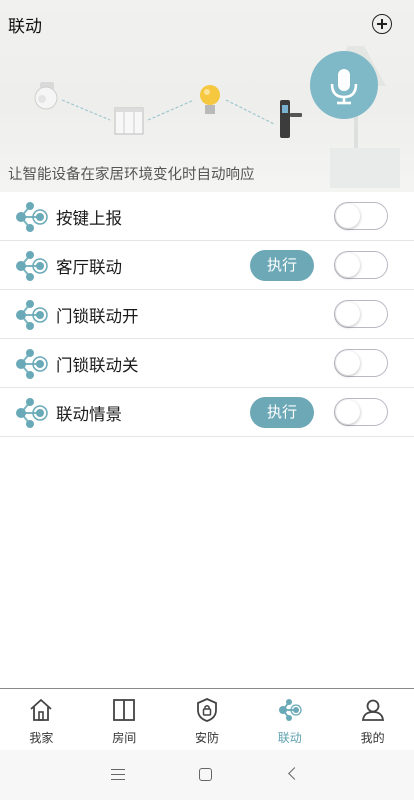  I want to click on home-square-icon, so click(205, 774).